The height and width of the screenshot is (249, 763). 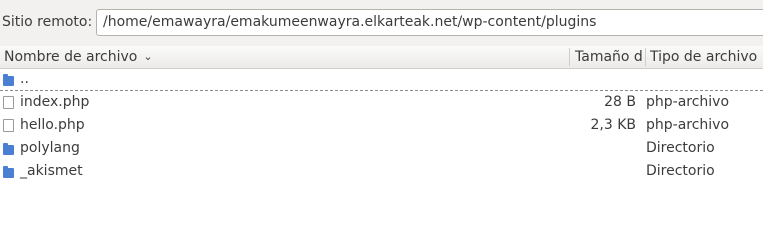 I want to click on column-type-header: Tipo de archivo, so click(x=706, y=57).